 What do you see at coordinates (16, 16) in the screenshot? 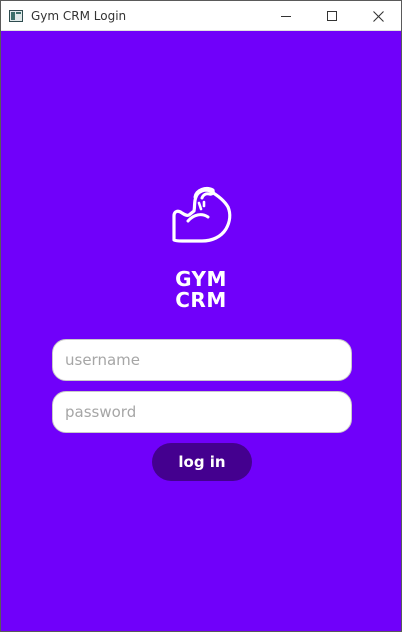
I see `app-window-icon` at bounding box center [16, 16].